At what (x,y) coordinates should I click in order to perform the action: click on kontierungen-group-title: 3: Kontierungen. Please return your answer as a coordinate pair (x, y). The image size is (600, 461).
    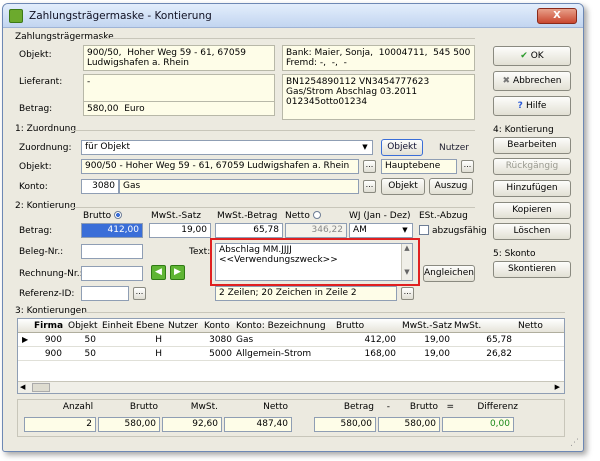
    Looking at the image, I should click on (51, 311).